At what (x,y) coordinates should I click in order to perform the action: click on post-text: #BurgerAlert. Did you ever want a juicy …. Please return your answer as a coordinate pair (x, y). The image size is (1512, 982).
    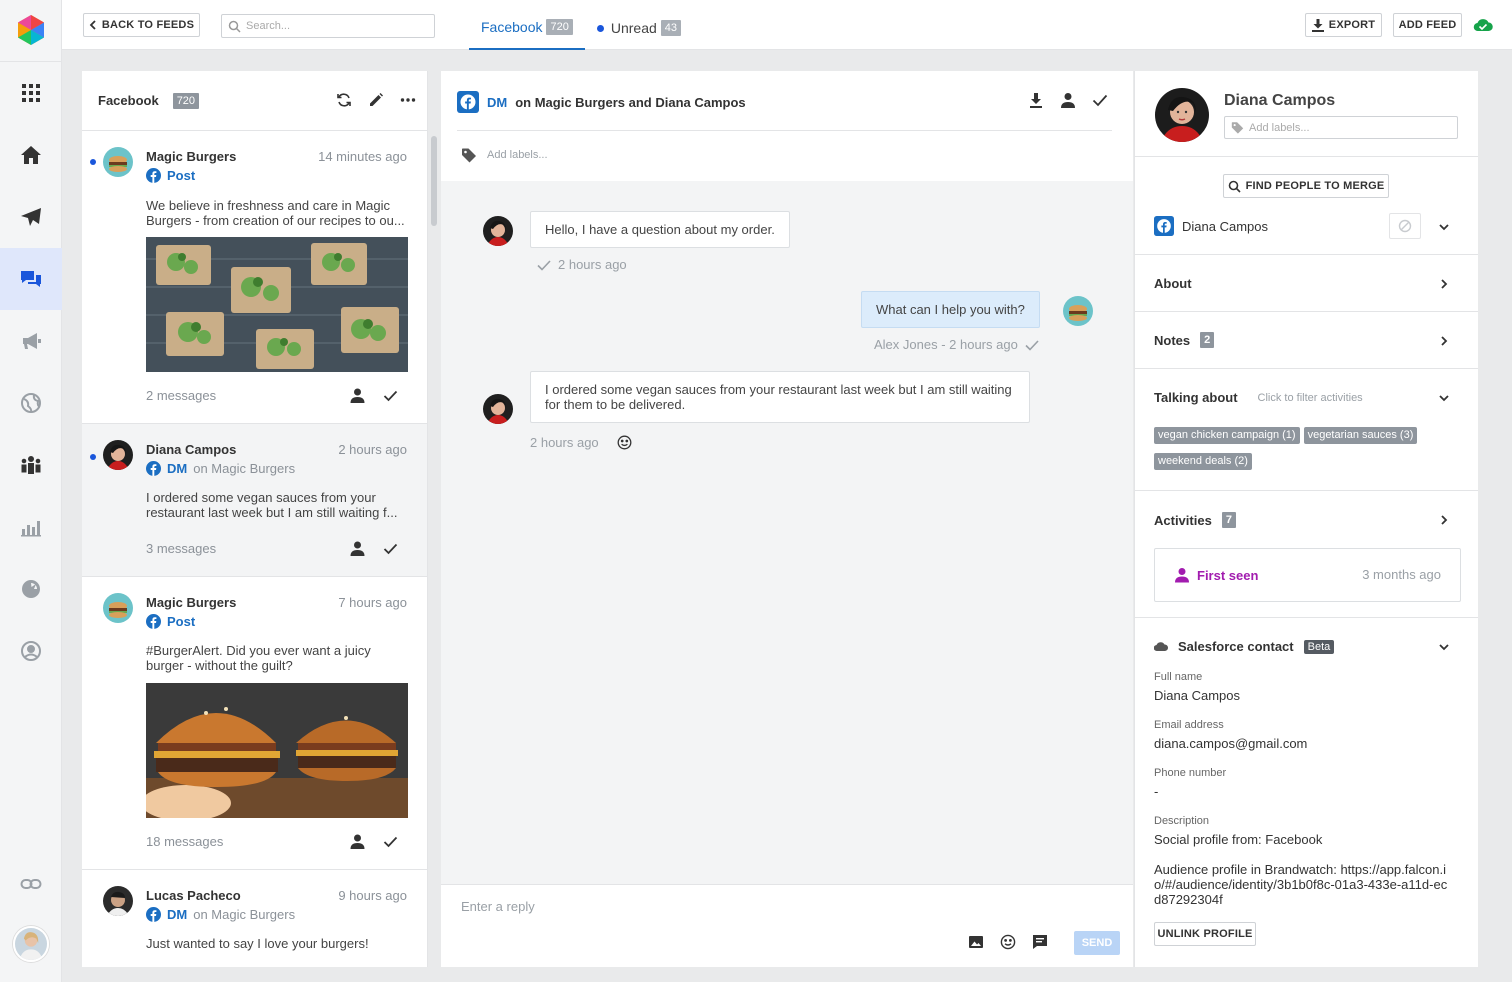
    Looking at the image, I should click on (258, 658).